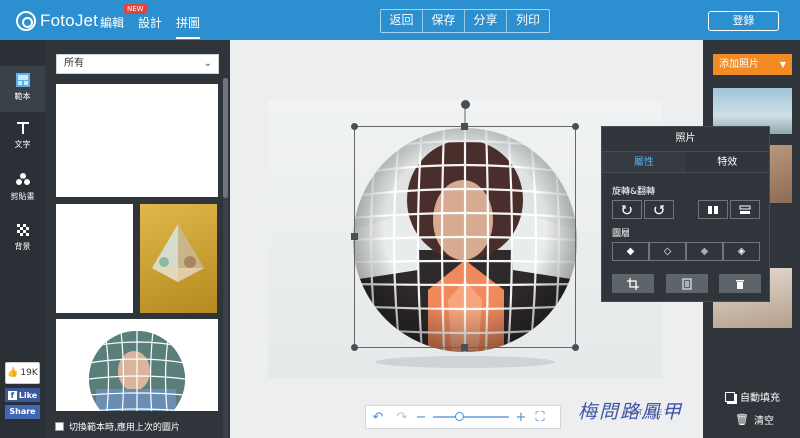 This screenshot has height=438, width=800. What do you see at coordinates (754, 419) in the screenshot?
I see `clear-button: 🗑 清空` at bounding box center [754, 419].